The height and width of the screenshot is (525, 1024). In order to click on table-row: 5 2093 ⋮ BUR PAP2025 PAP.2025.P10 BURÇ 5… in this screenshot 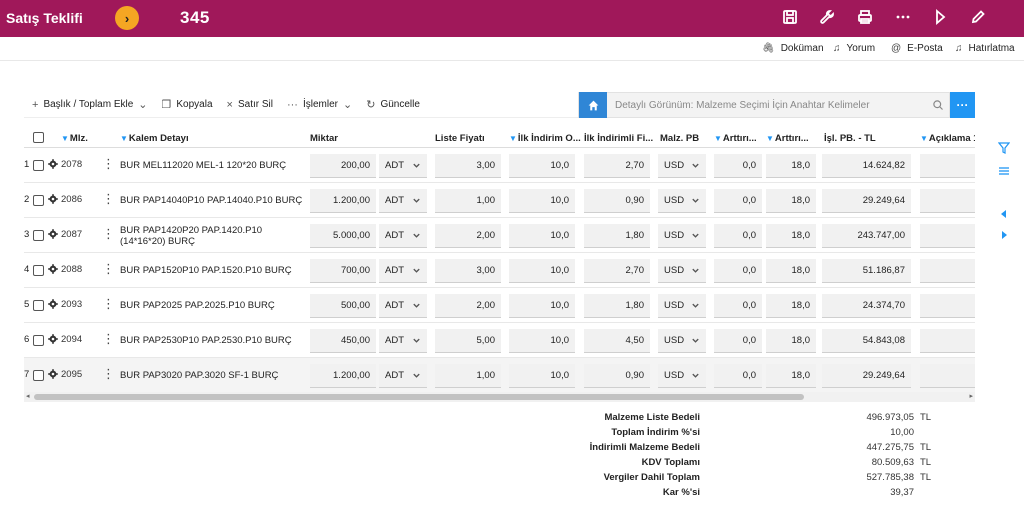, I will do `click(499, 305)`.